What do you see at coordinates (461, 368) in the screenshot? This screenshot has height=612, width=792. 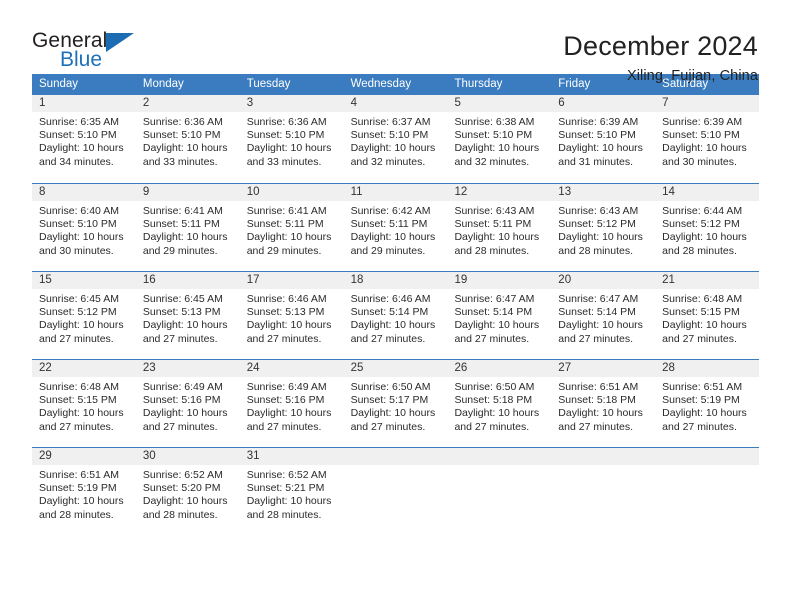 I see `day-number: 26` at bounding box center [461, 368].